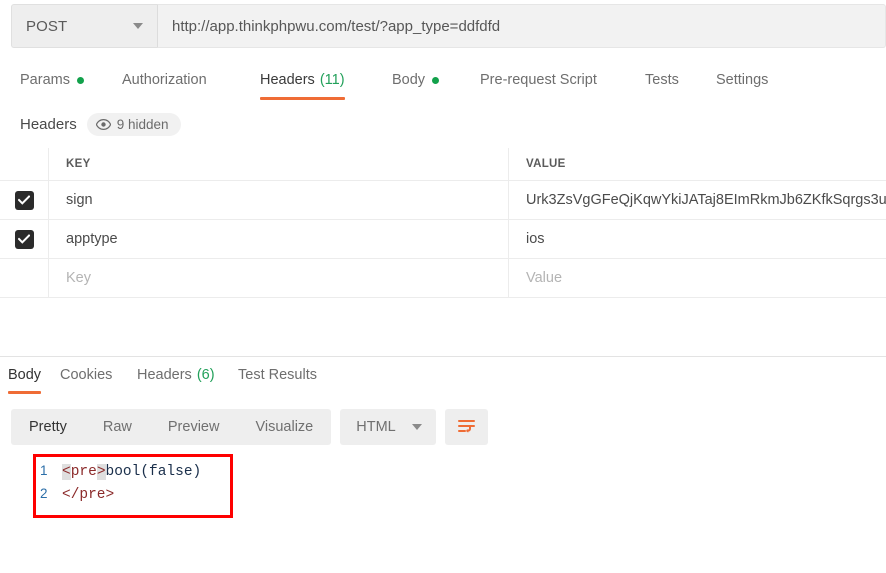 The width and height of the screenshot is (886, 573). I want to click on response-view-mode-group: Pretty Raw Preview Visualize, so click(171, 427).